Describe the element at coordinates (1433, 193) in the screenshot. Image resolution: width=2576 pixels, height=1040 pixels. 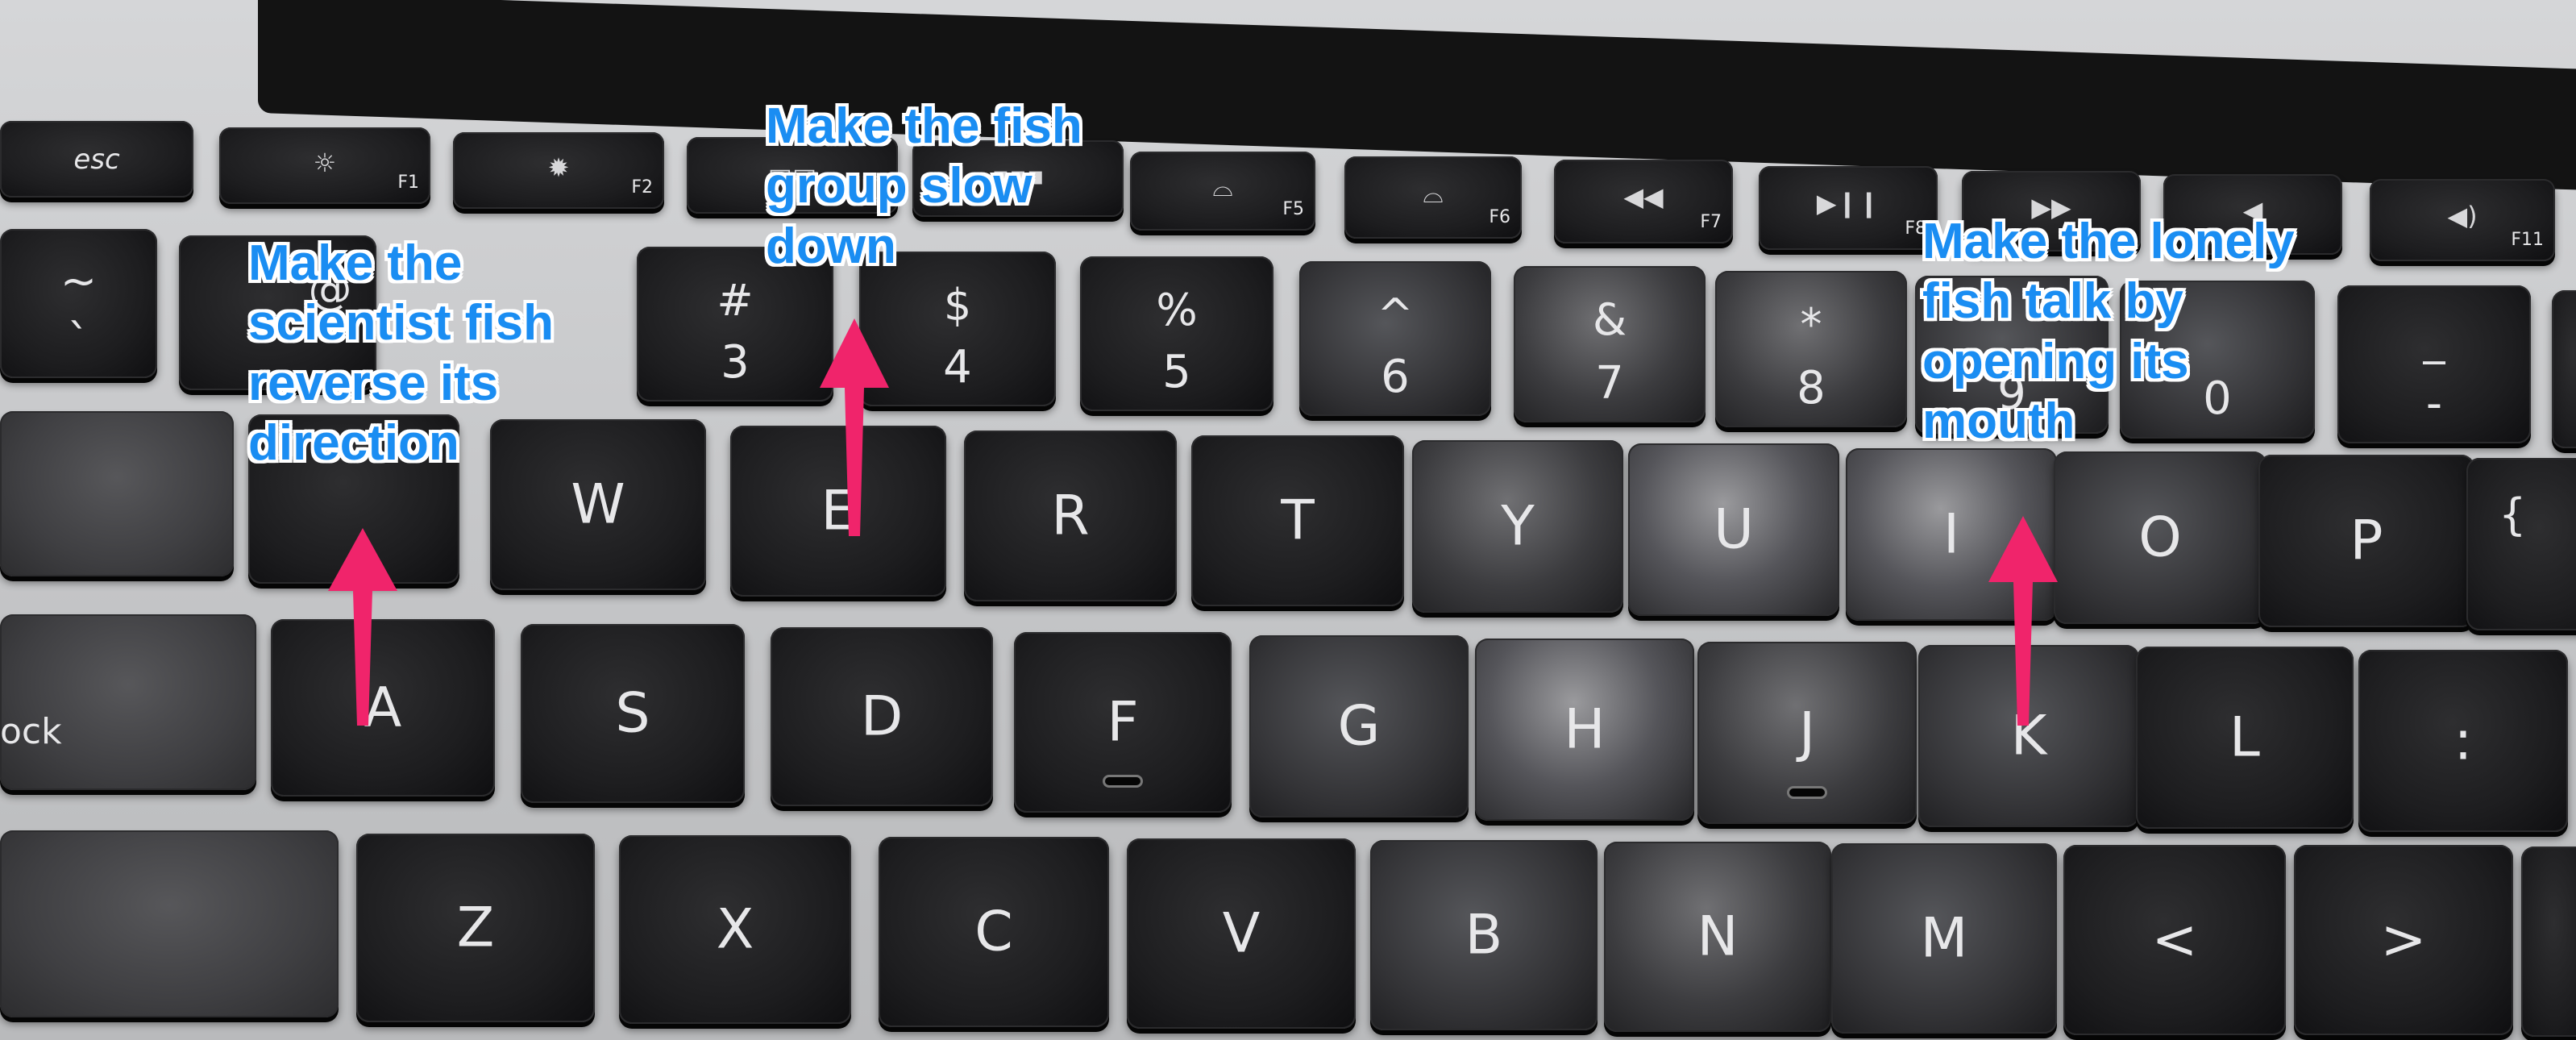
I see `keyboard-light-up-icon: ⌓` at that location.